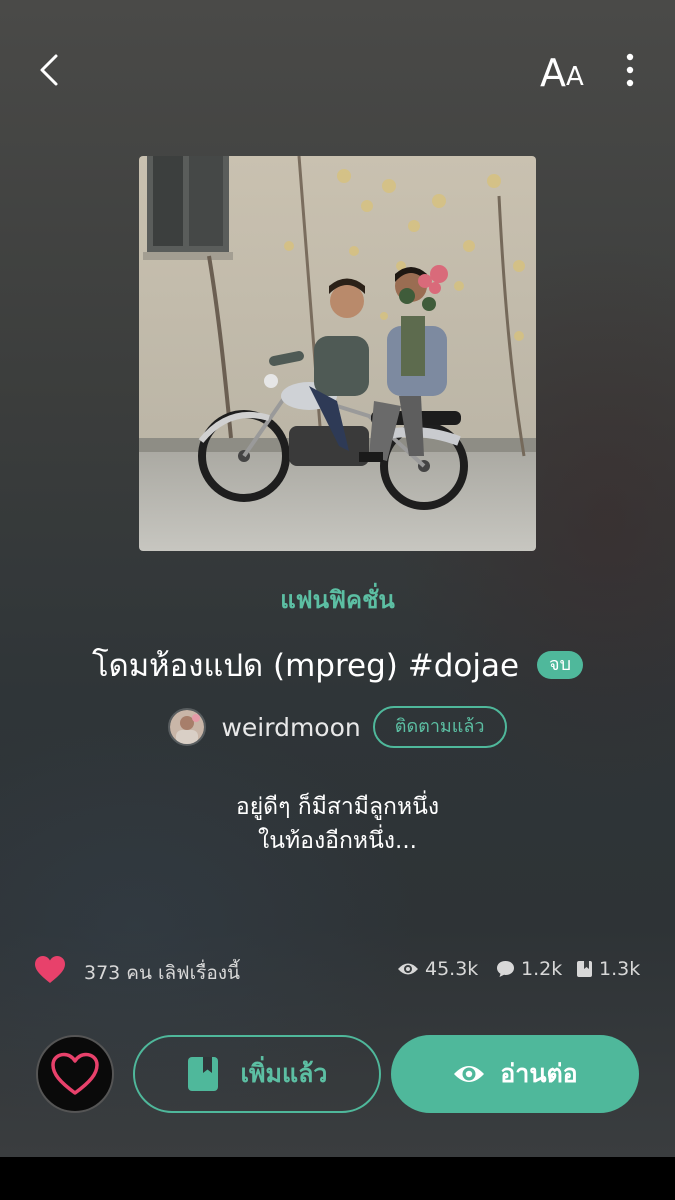 Image resolution: width=675 pixels, height=1200 pixels. Describe the element at coordinates (539, 1073) in the screenshot. I see `read-button-label: อ่านต่อ` at that location.